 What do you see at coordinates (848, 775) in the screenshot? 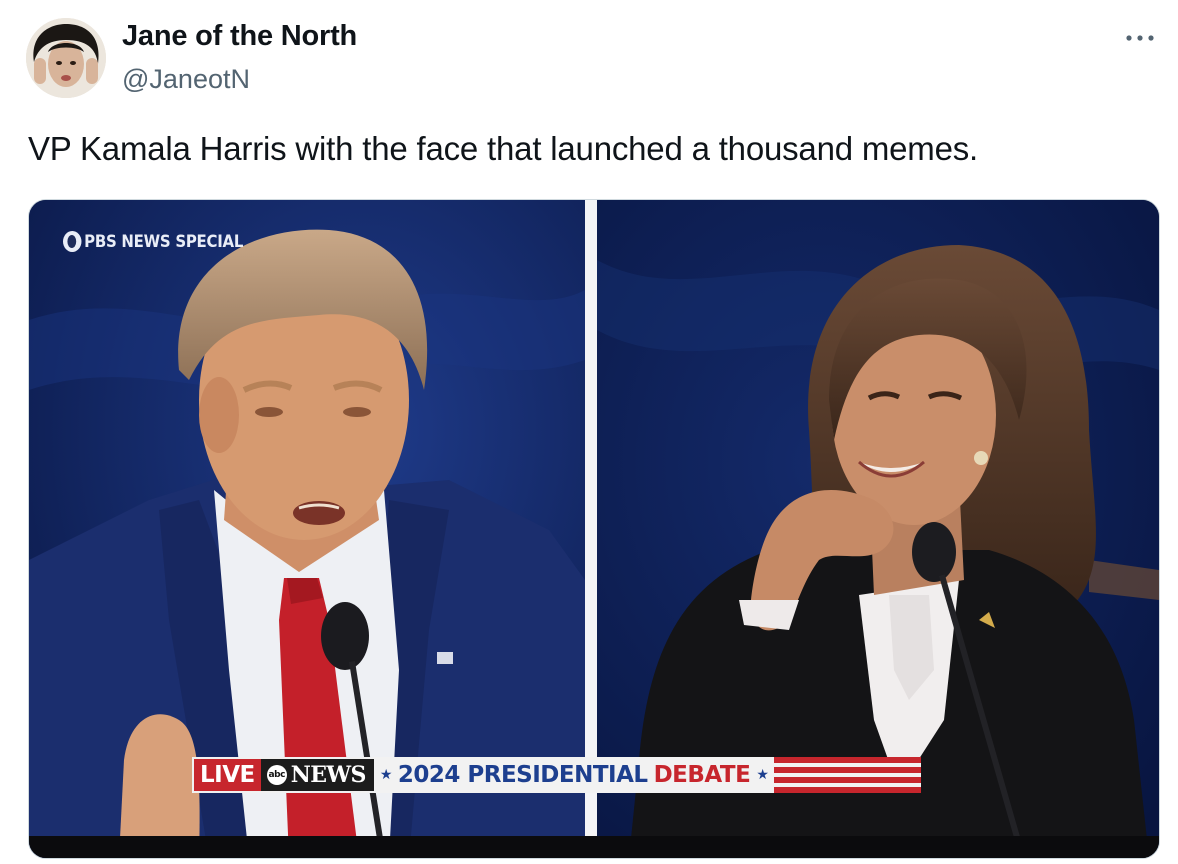
I see `flag-stripes-decoration` at bounding box center [848, 775].